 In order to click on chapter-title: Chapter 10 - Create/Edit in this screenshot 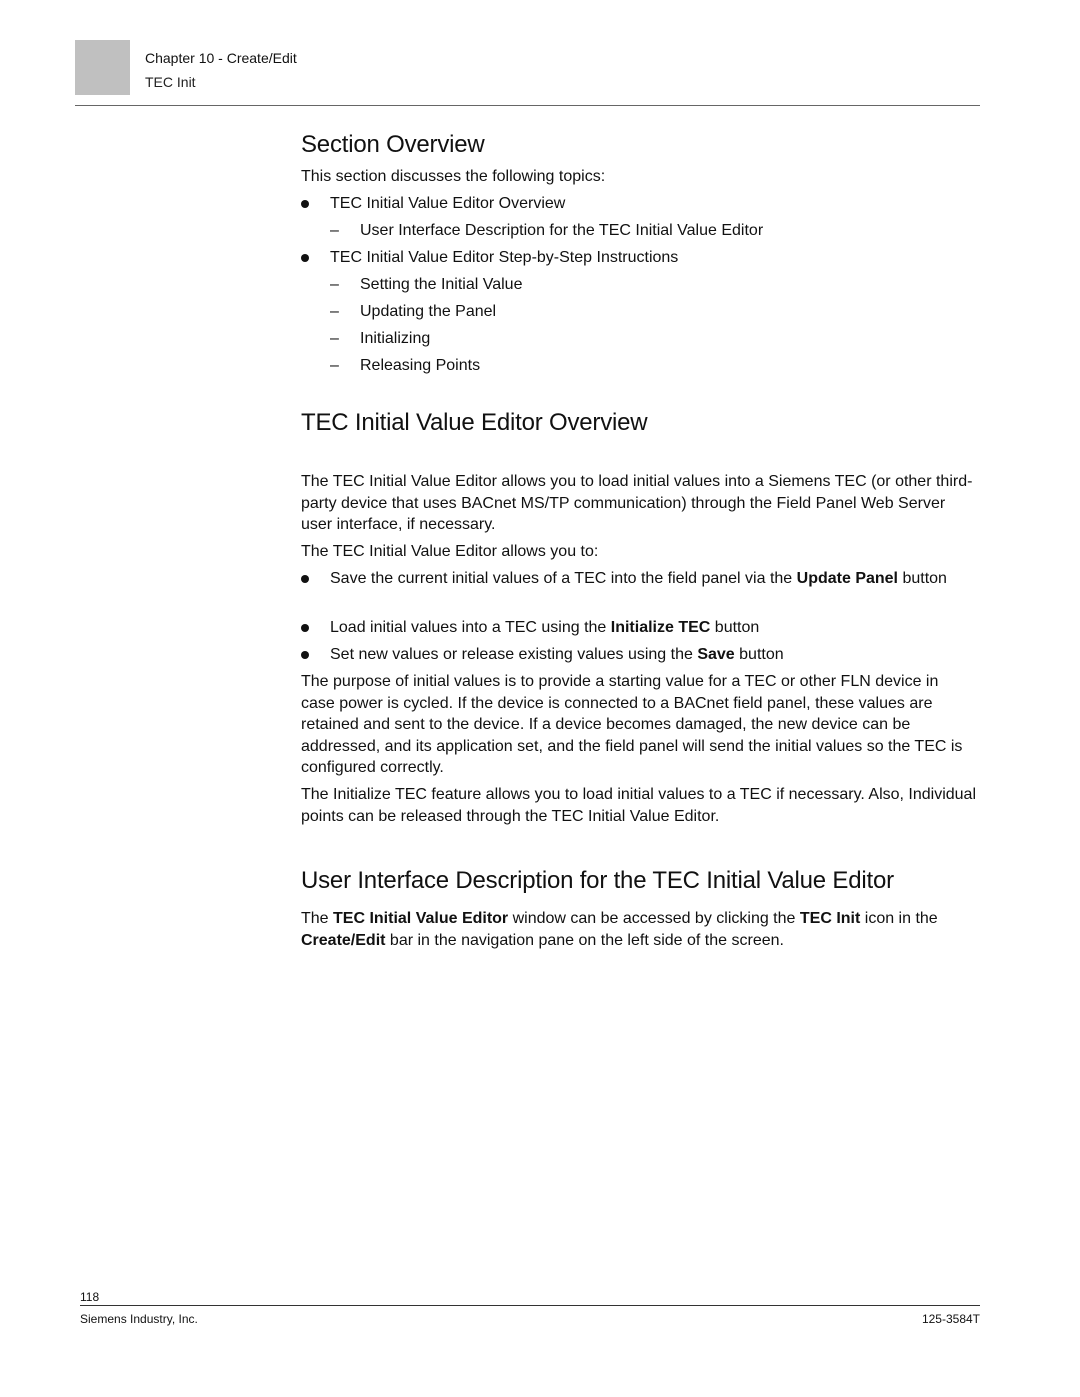, I will do `click(221, 58)`.